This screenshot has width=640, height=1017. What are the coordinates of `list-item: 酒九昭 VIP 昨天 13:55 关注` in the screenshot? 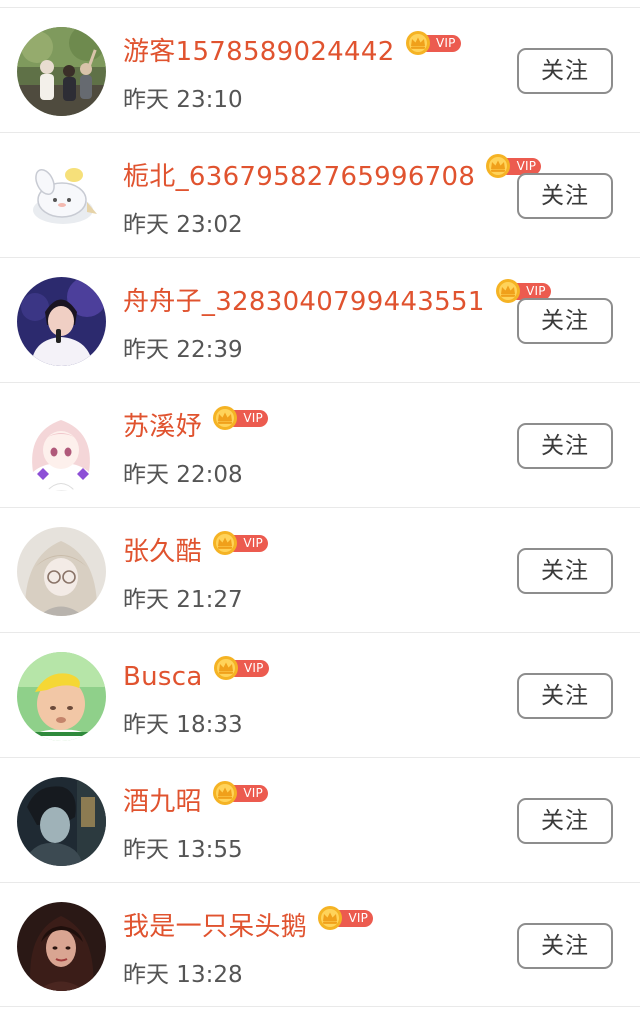 It's located at (320, 819).